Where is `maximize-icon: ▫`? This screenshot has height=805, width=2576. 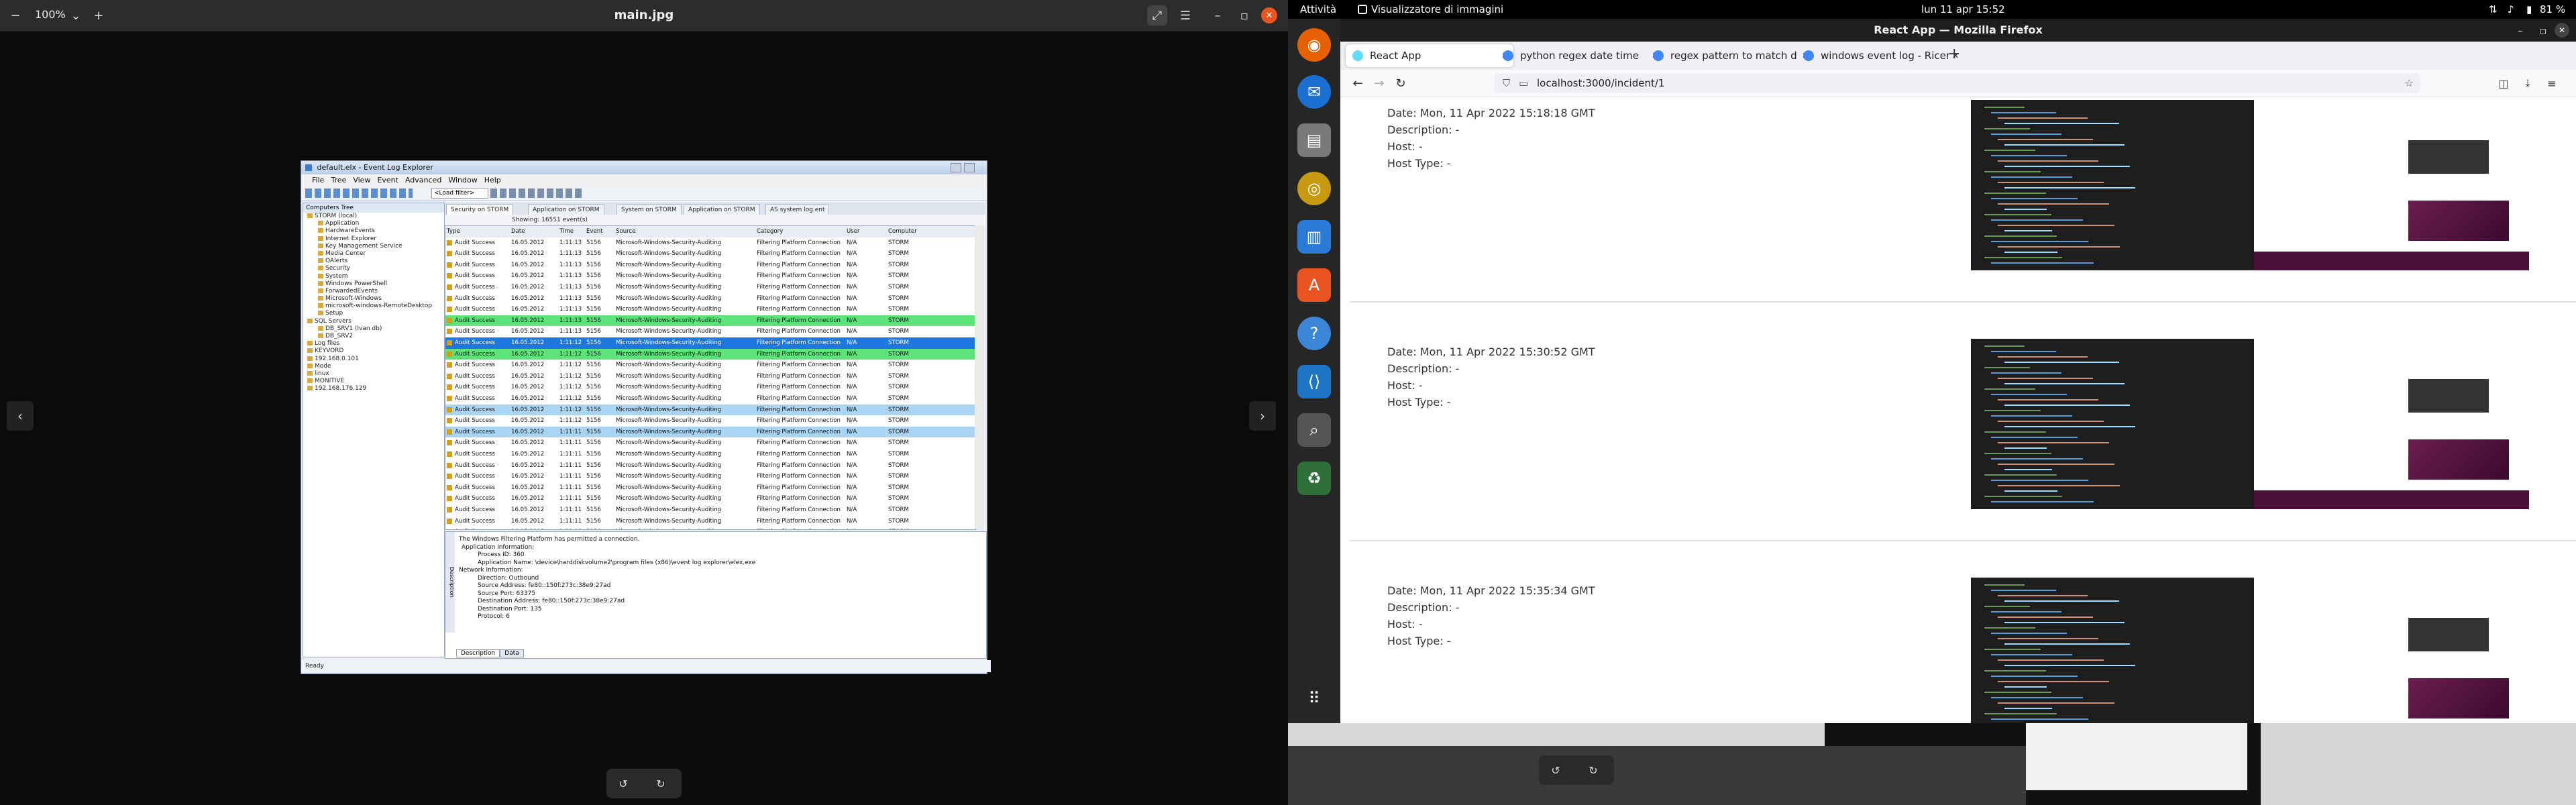
maximize-icon: ▫ is located at coordinates (1244, 15).